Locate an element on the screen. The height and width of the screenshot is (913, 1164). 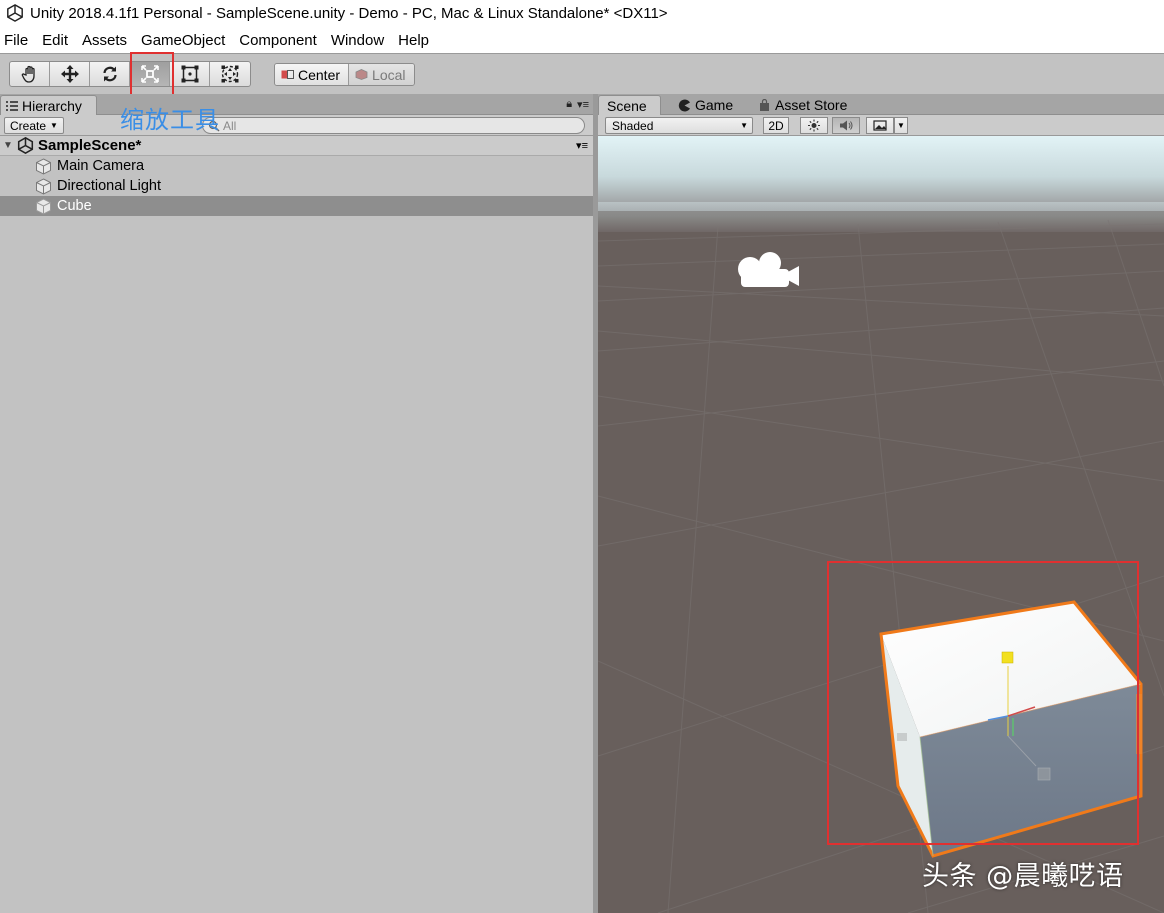
scale-tool-highlight is located at coordinates (152, 75).